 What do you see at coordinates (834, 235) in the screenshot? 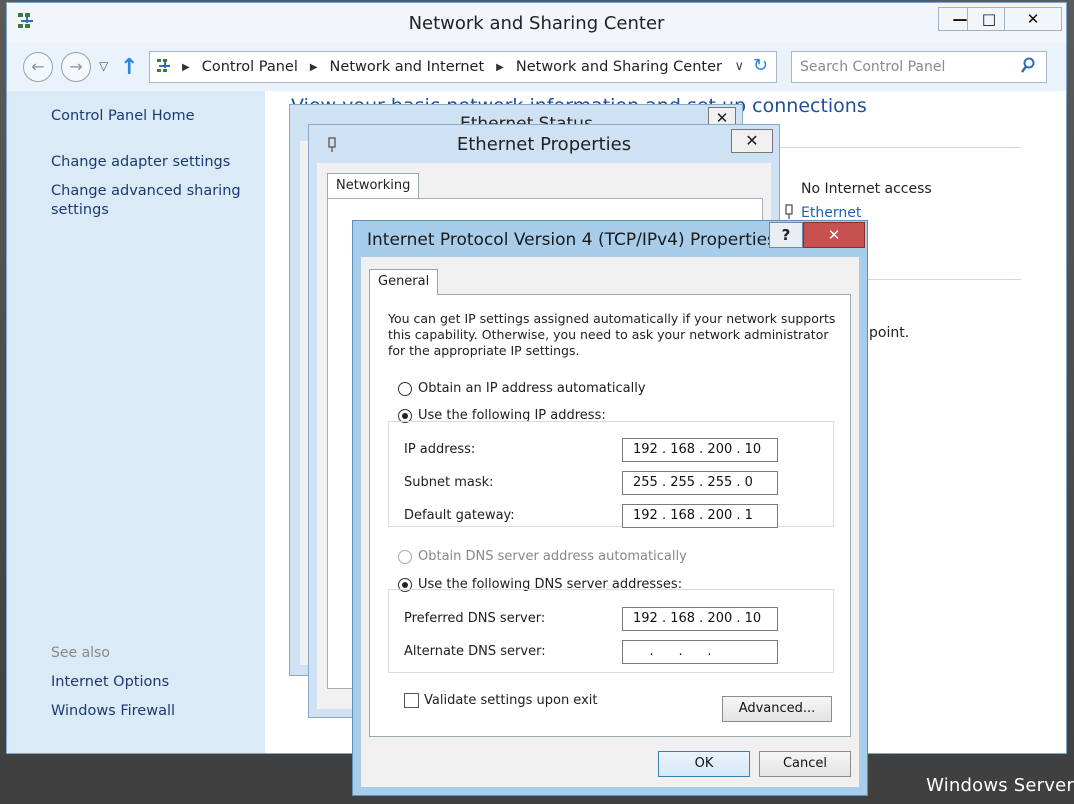
I see `ipv4-close-button: ✕` at bounding box center [834, 235].